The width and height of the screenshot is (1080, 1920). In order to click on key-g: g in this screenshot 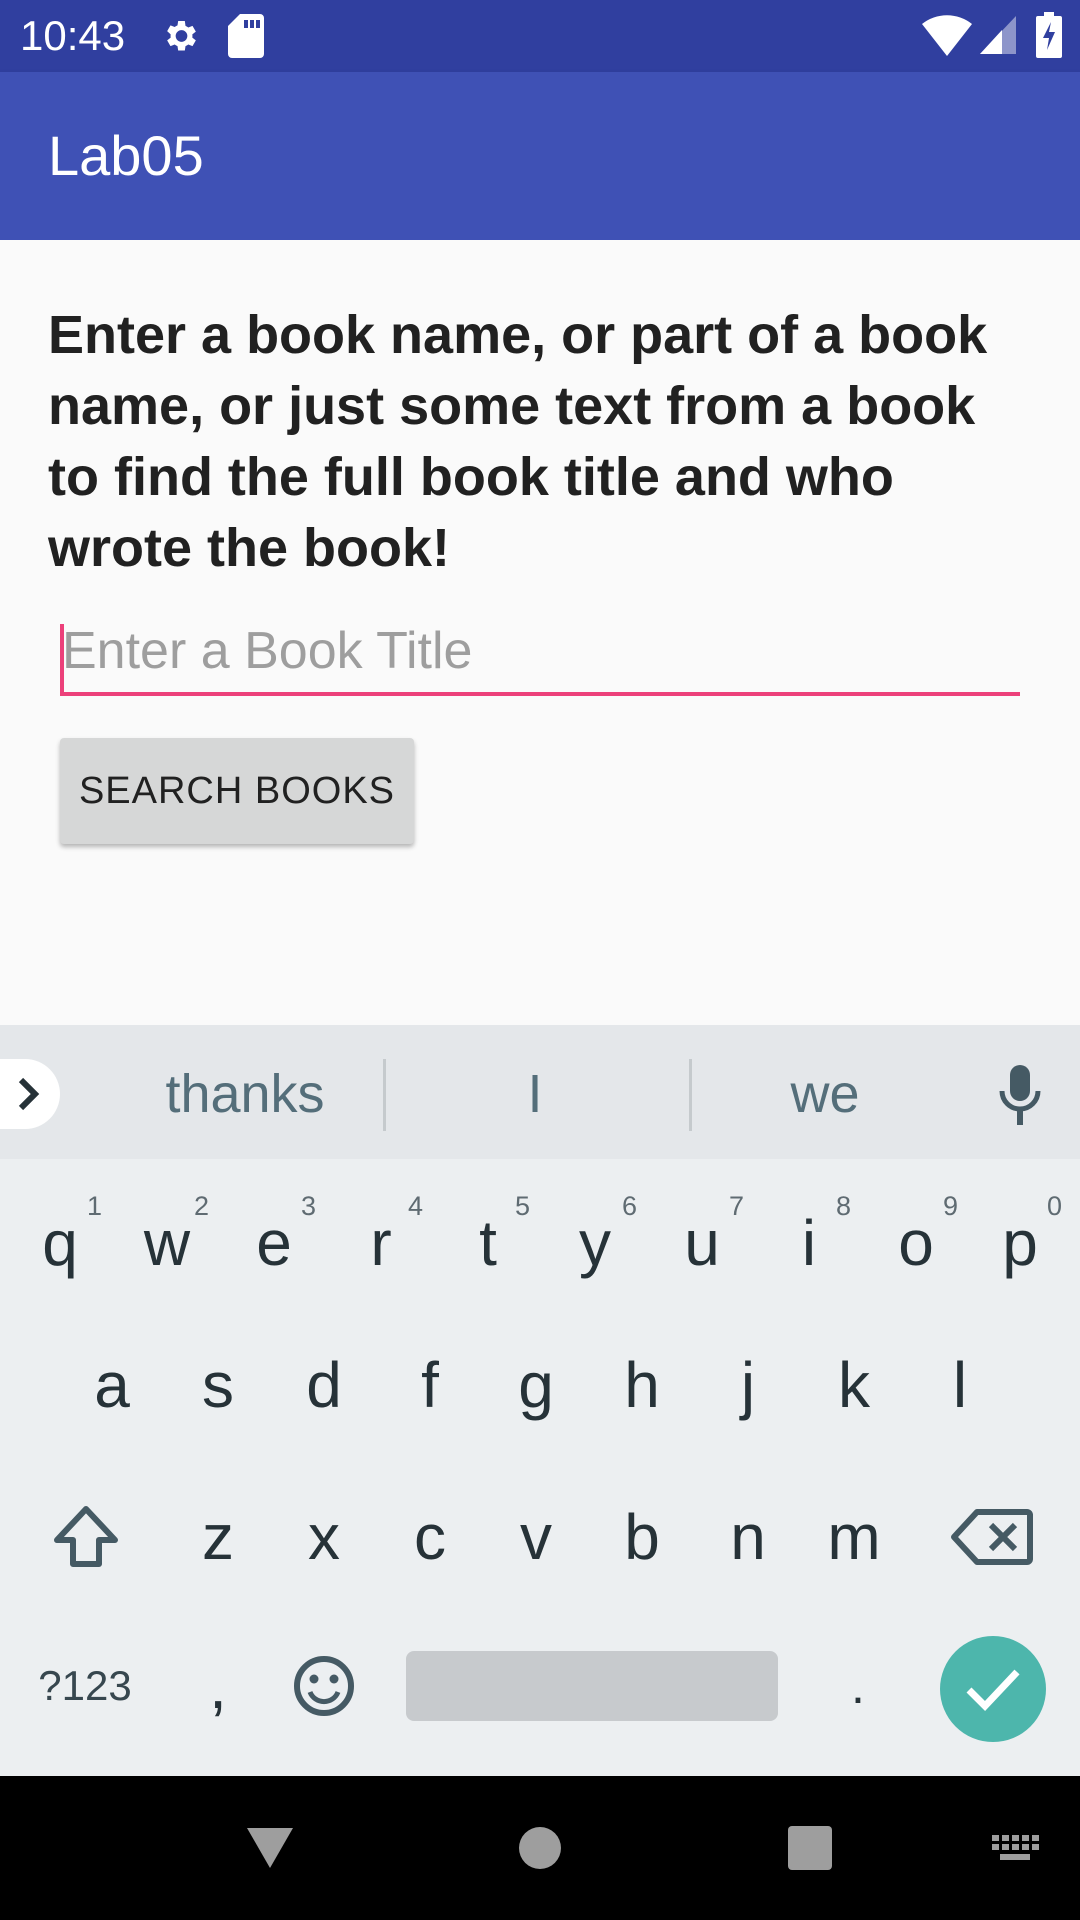, I will do `click(536, 1385)`.